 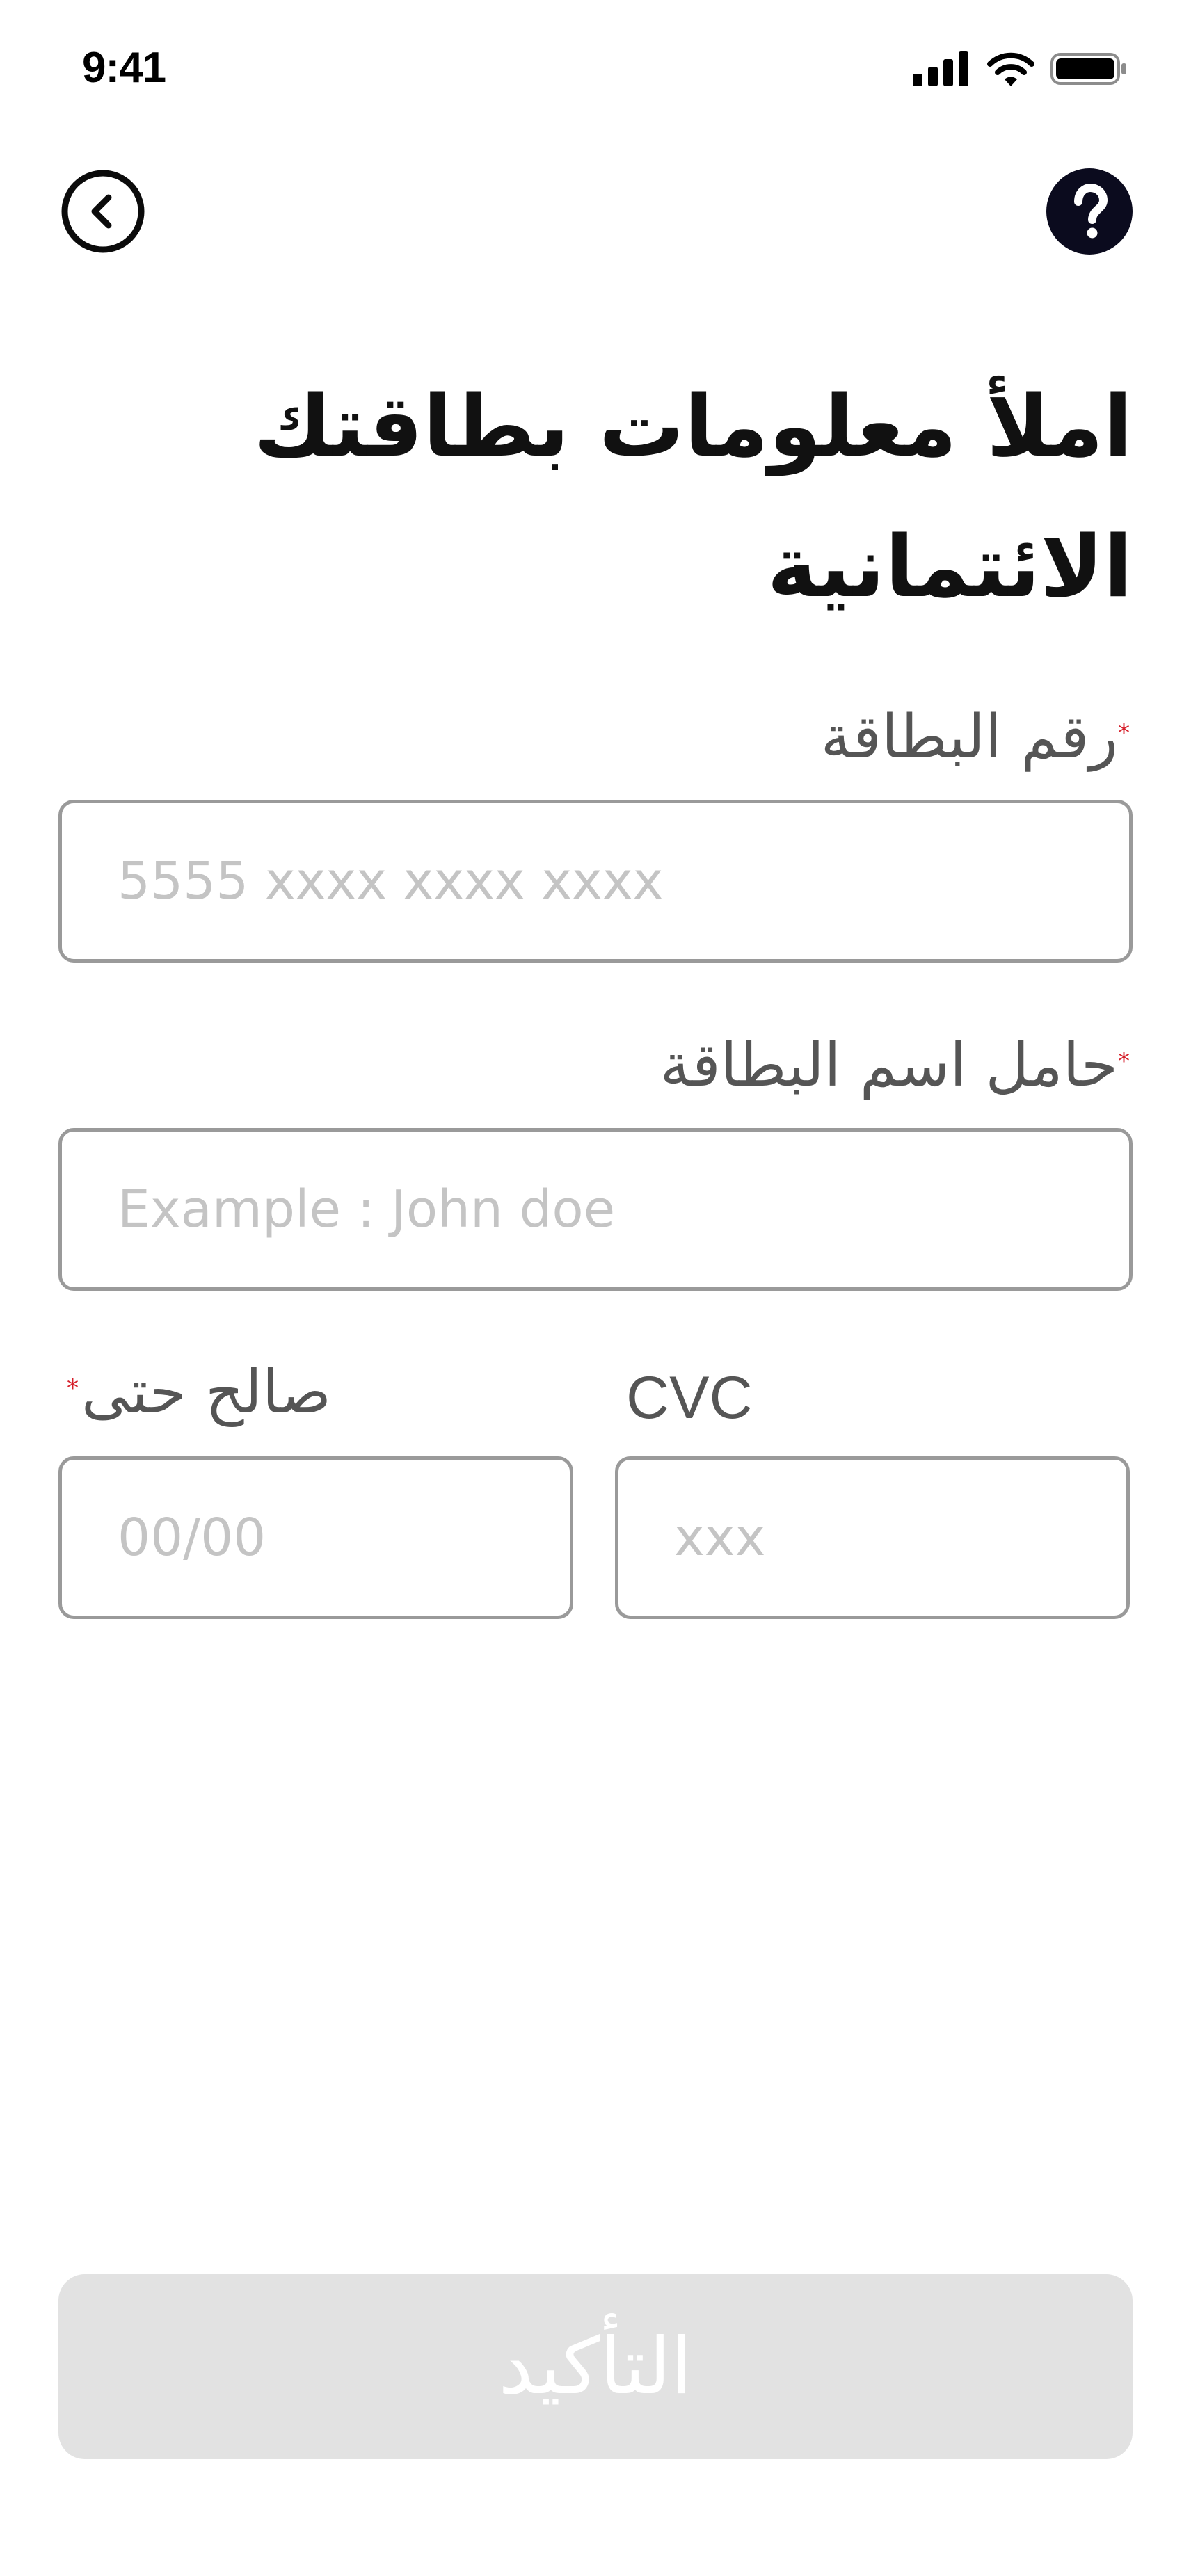 What do you see at coordinates (690, 1398) in the screenshot?
I see `cvc-label: CVC` at bounding box center [690, 1398].